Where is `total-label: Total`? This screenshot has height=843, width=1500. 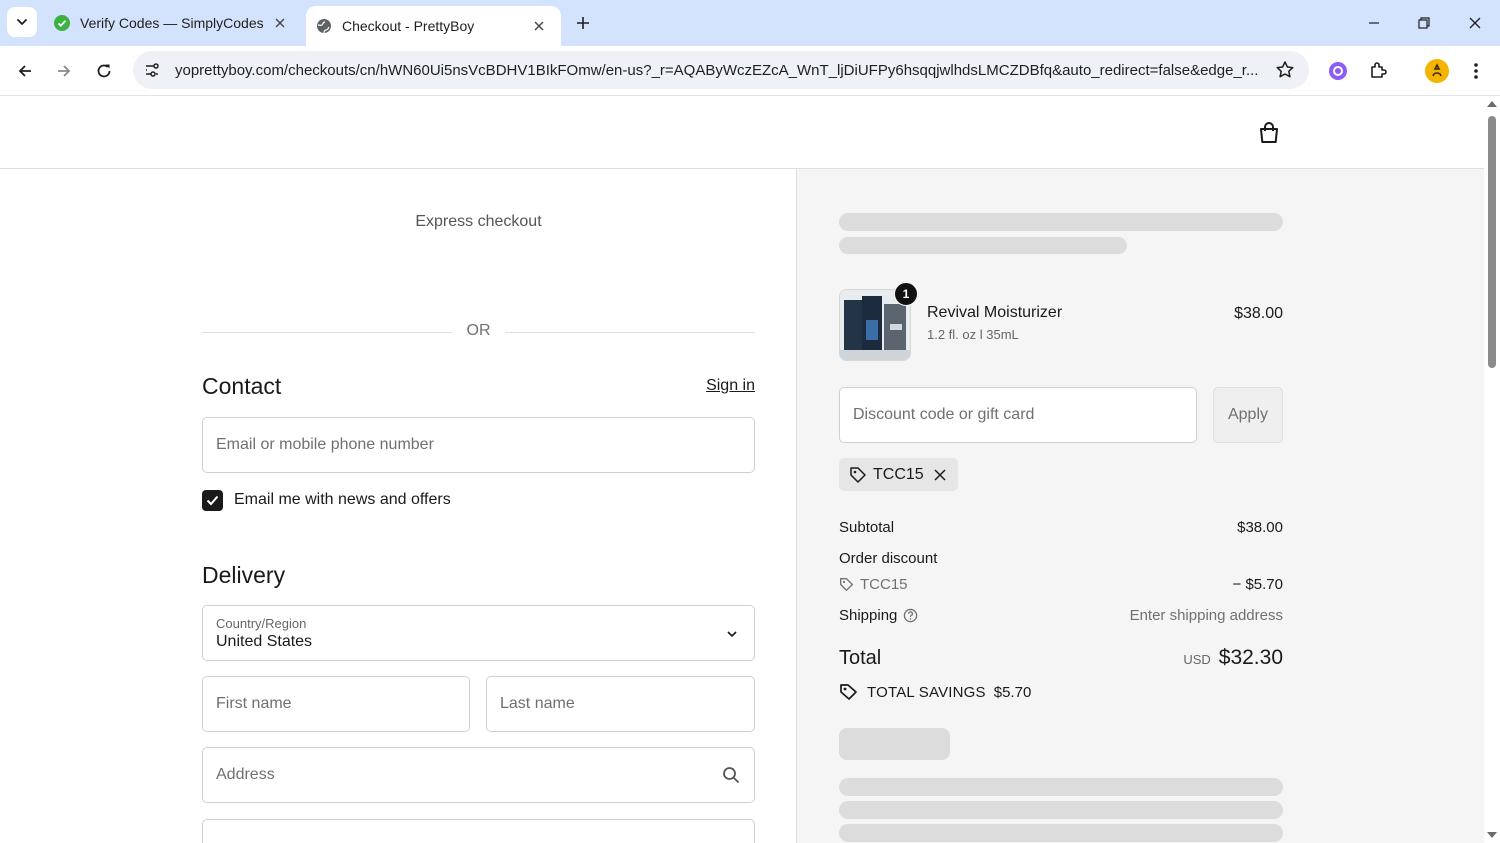
total-label: Total is located at coordinates (860, 658).